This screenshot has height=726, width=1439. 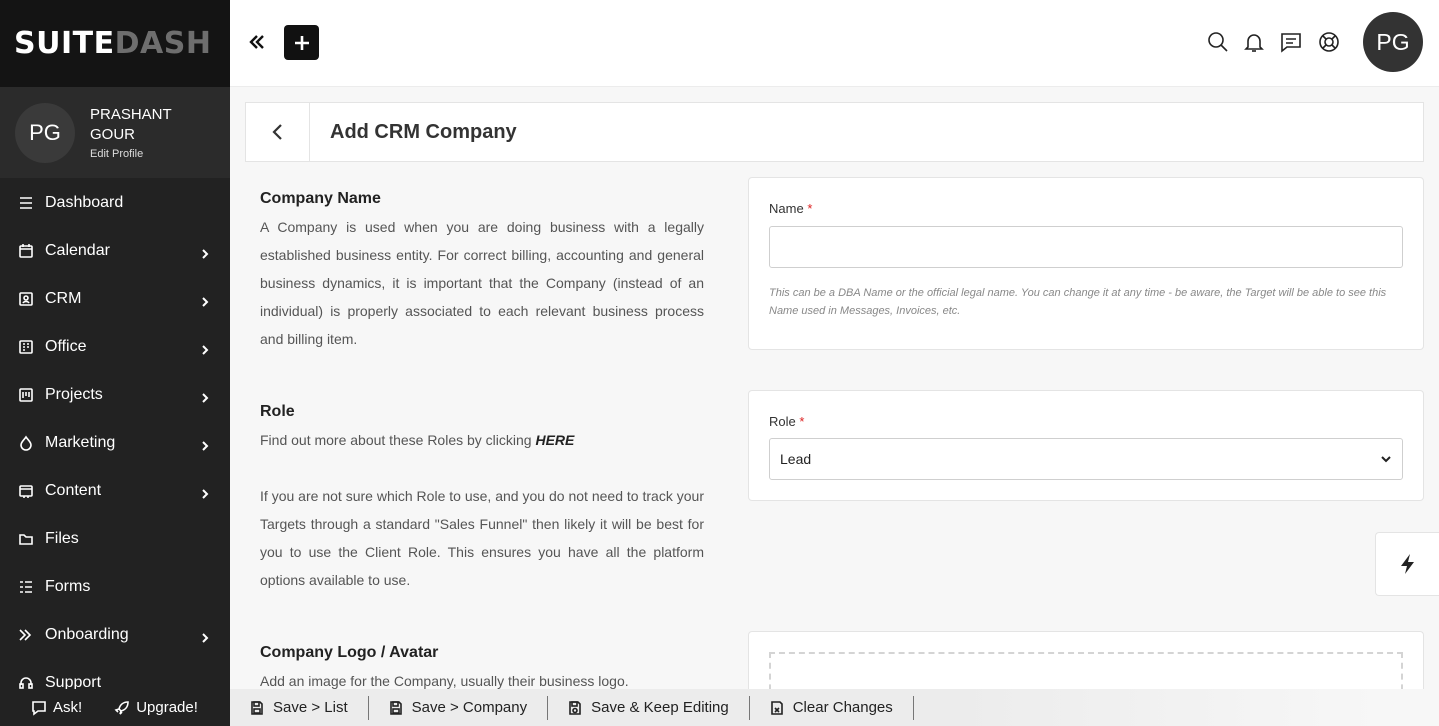 I want to click on save-to-company-button: Save > Company, so click(x=459, y=707).